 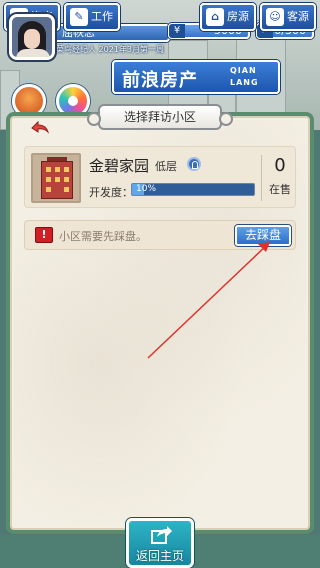 I want to click on user-icon: ☺, so click(x=275, y=17).